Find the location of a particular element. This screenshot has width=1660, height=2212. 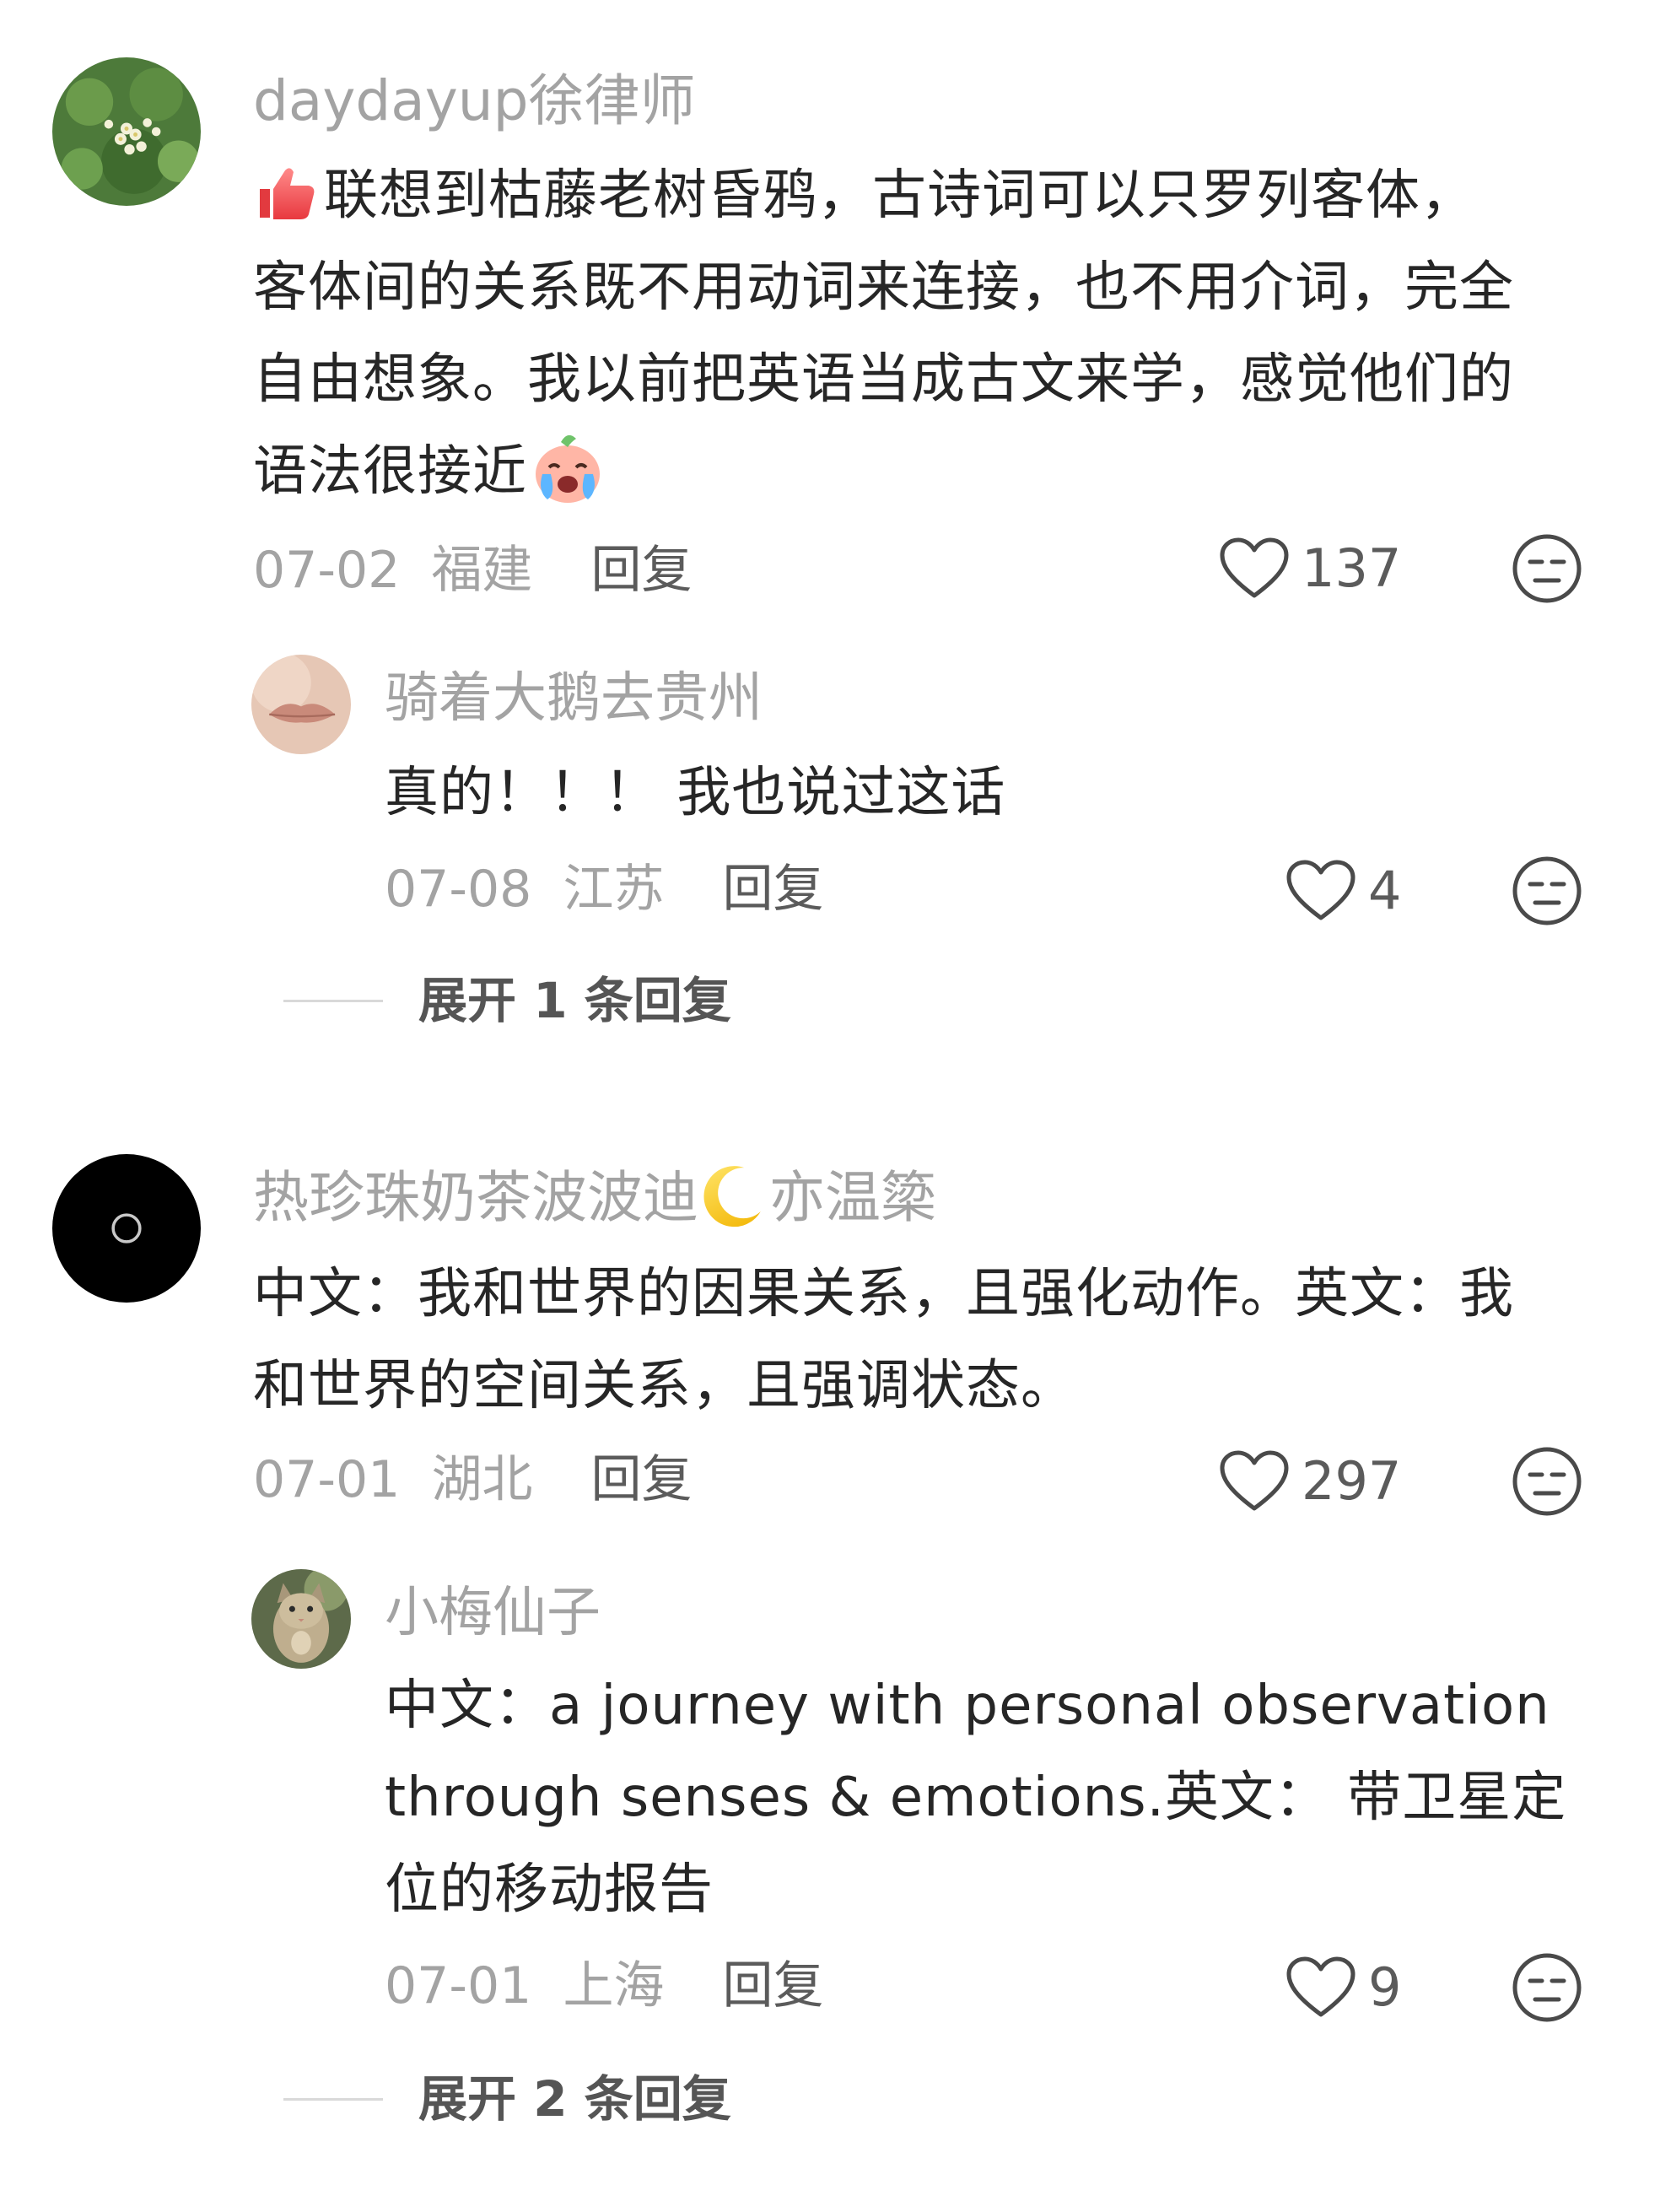

expand-replies-label: 展开 1 条回复 is located at coordinates (574, 1000).